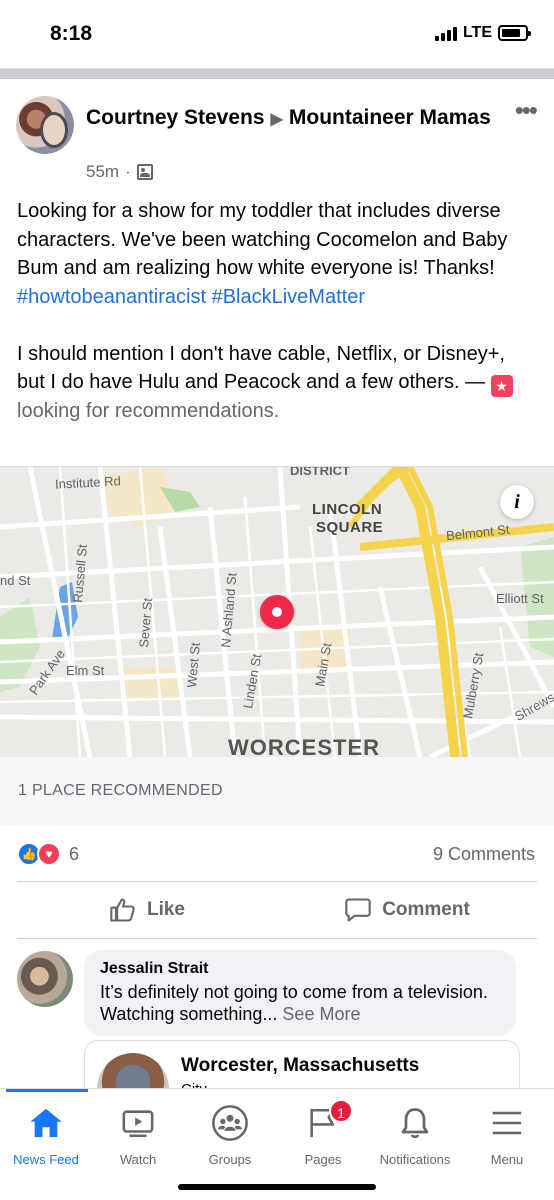 The image size is (554, 1200). I want to click on tab-notifications: Notifications, so click(415, 1135).